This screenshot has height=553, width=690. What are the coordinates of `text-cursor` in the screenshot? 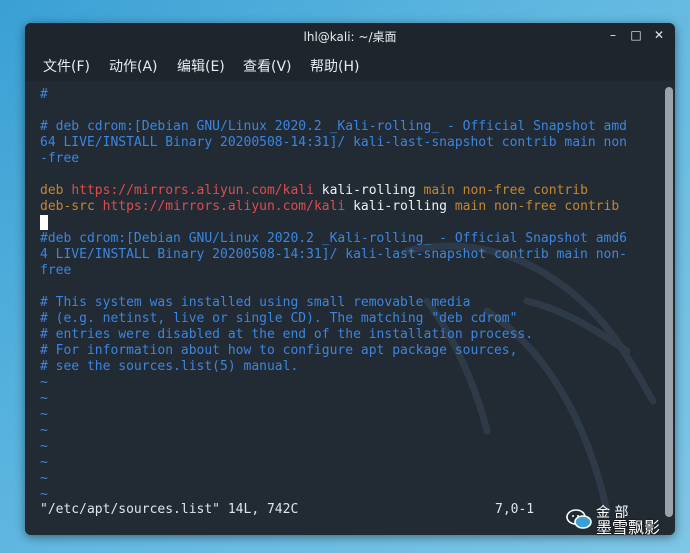 It's located at (44, 222).